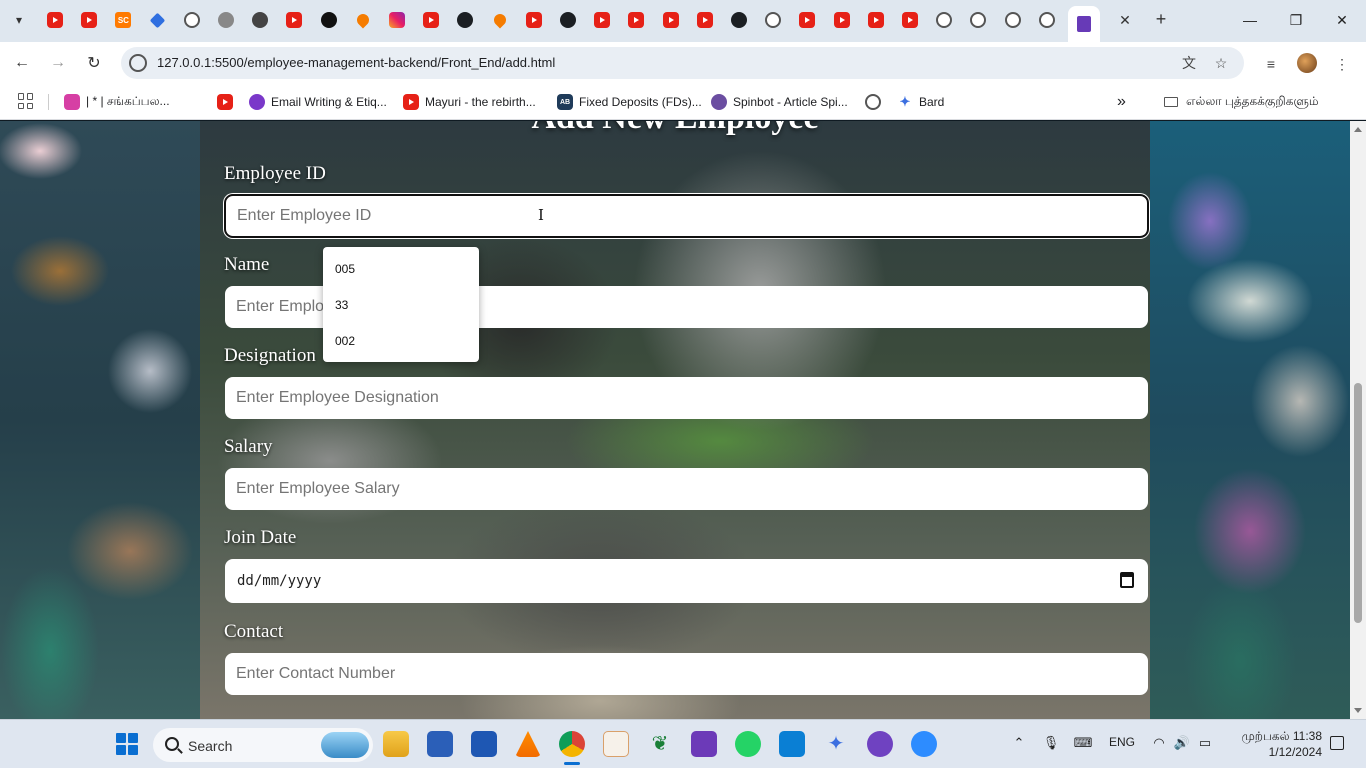  Describe the element at coordinates (94, 63) in the screenshot. I see `reload-button: ↻` at that location.